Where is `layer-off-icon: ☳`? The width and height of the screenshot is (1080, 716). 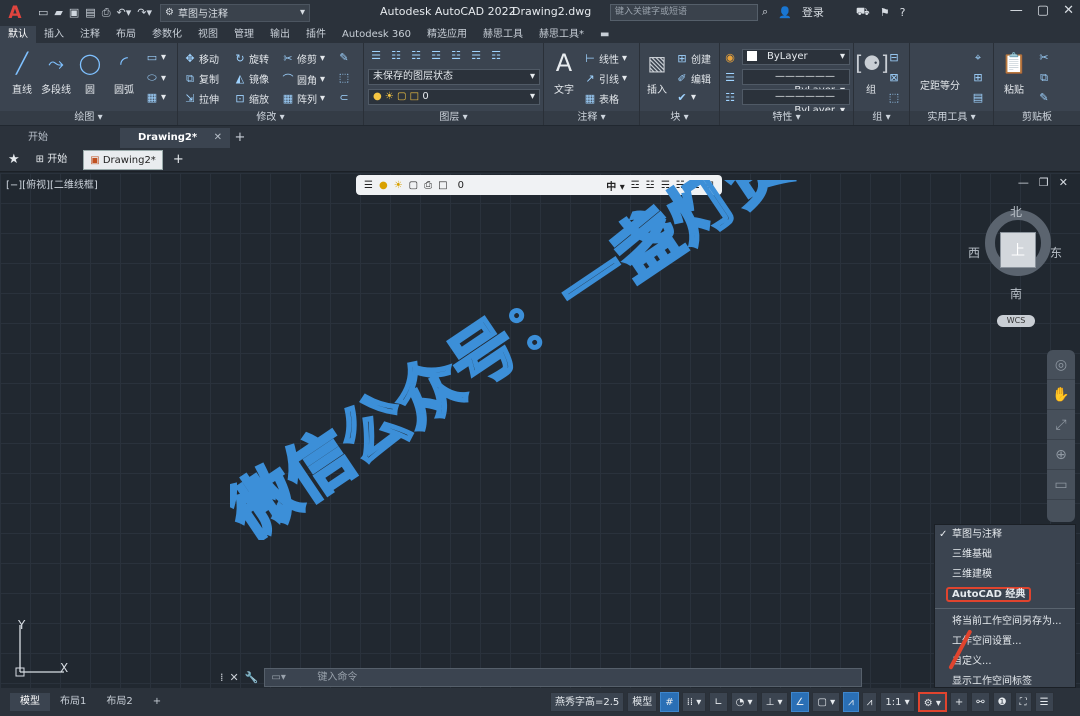
layer-off-icon: ☳ is located at coordinates (456, 55).